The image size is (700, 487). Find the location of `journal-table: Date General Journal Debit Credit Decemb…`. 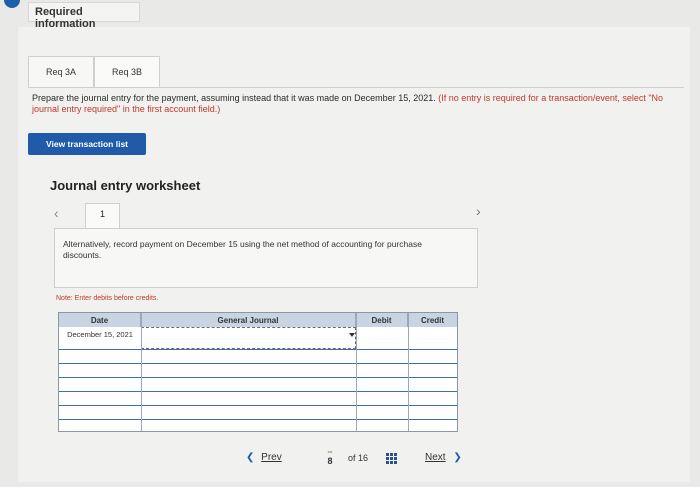

journal-table: Date General Journal Debit Credit Decemb… is located at coordinates (258, 372).